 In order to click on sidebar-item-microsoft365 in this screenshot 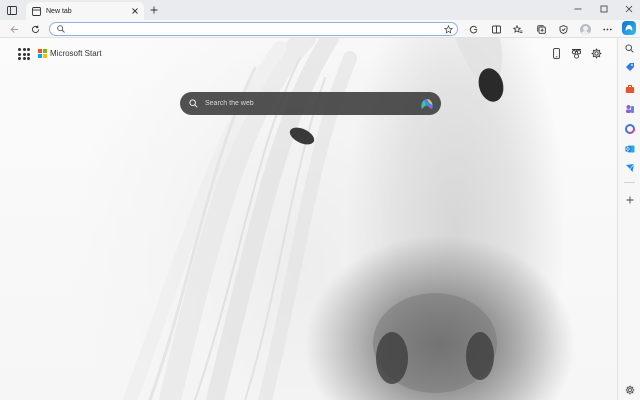, I will do `click(629, 128)`.